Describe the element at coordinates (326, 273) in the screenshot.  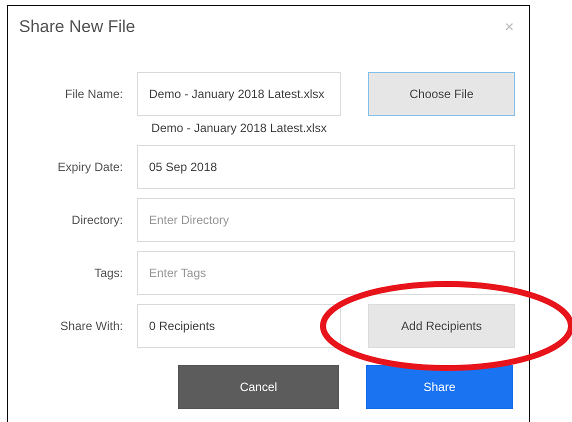
I see `text-field: Enter Tags` at that location.